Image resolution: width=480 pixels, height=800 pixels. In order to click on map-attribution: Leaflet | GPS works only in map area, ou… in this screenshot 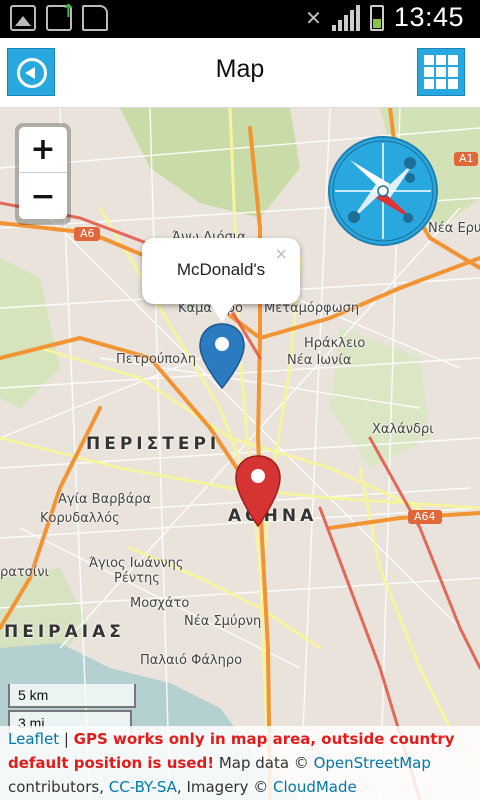, I will do `click(240, 763)`.